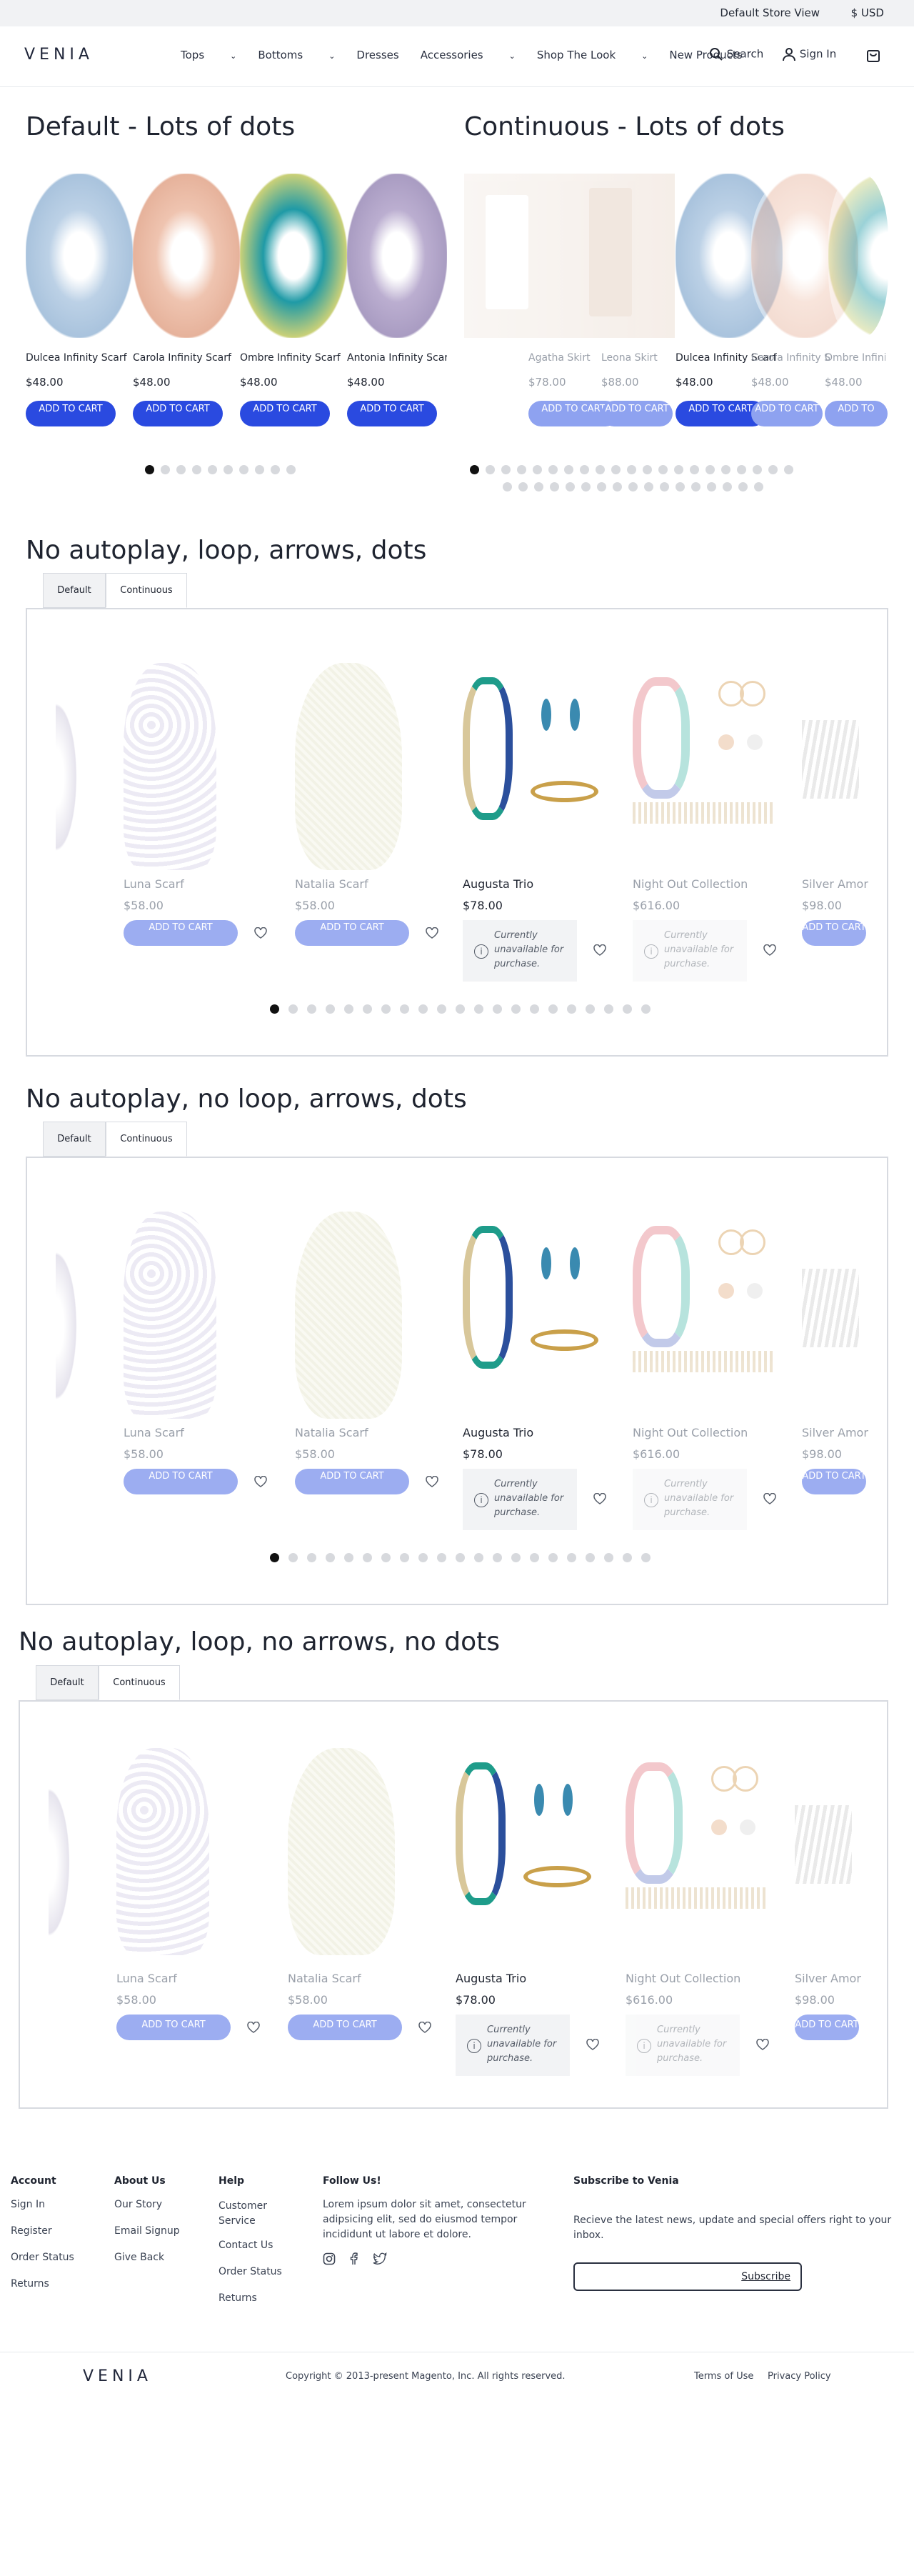 This screenshot has width=914, height=2576. What do you see at coordinates (353, 2258) in the screenshot?
I see `facebook-icon` at bounding box center [353, 2258].